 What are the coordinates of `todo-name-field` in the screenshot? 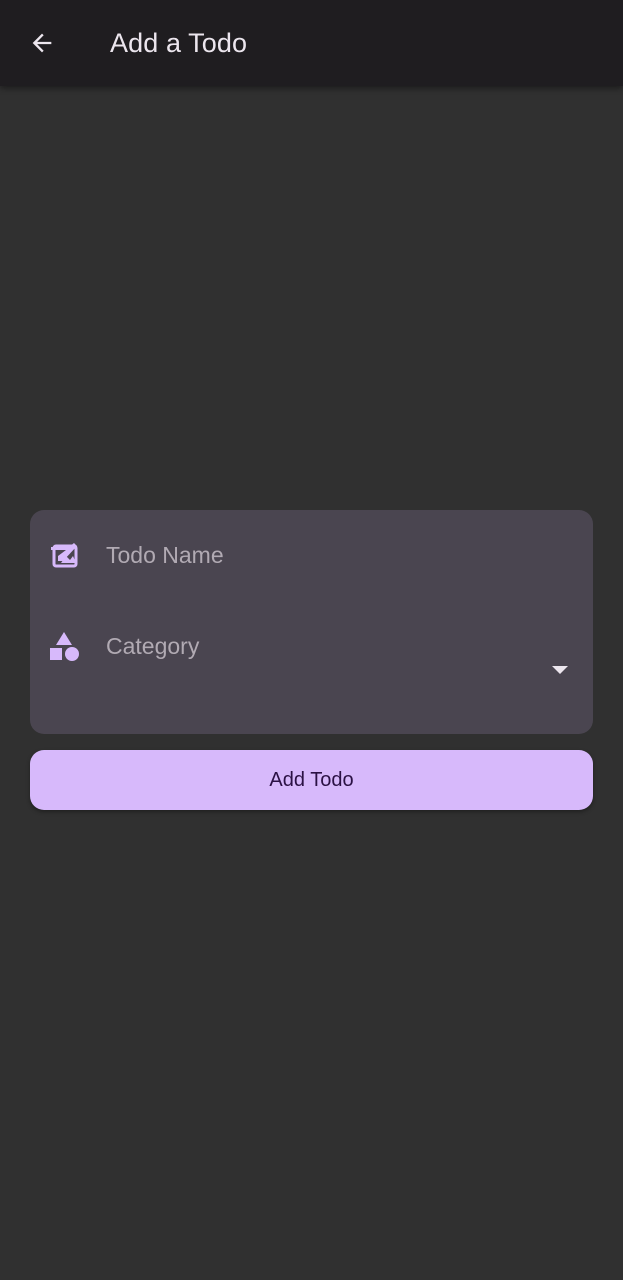 It's located at (311, 555).